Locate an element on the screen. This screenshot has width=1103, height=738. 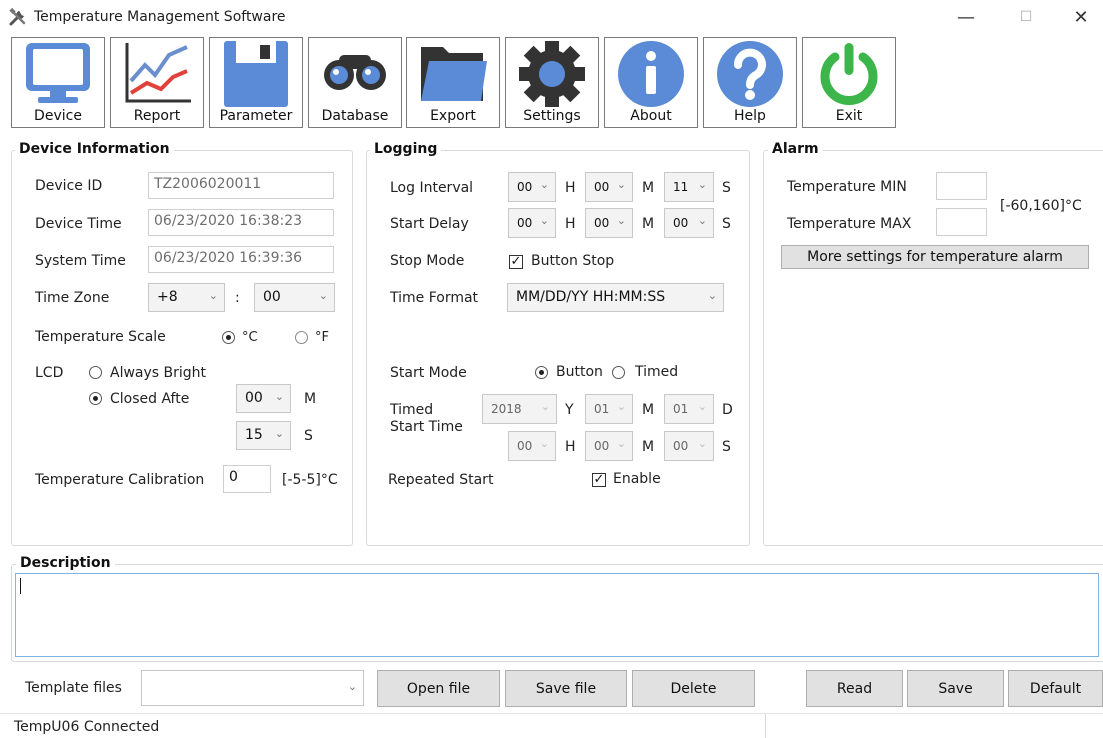
timed-minutes-select: 00 ⌄ is located at coordinates (609, 446).